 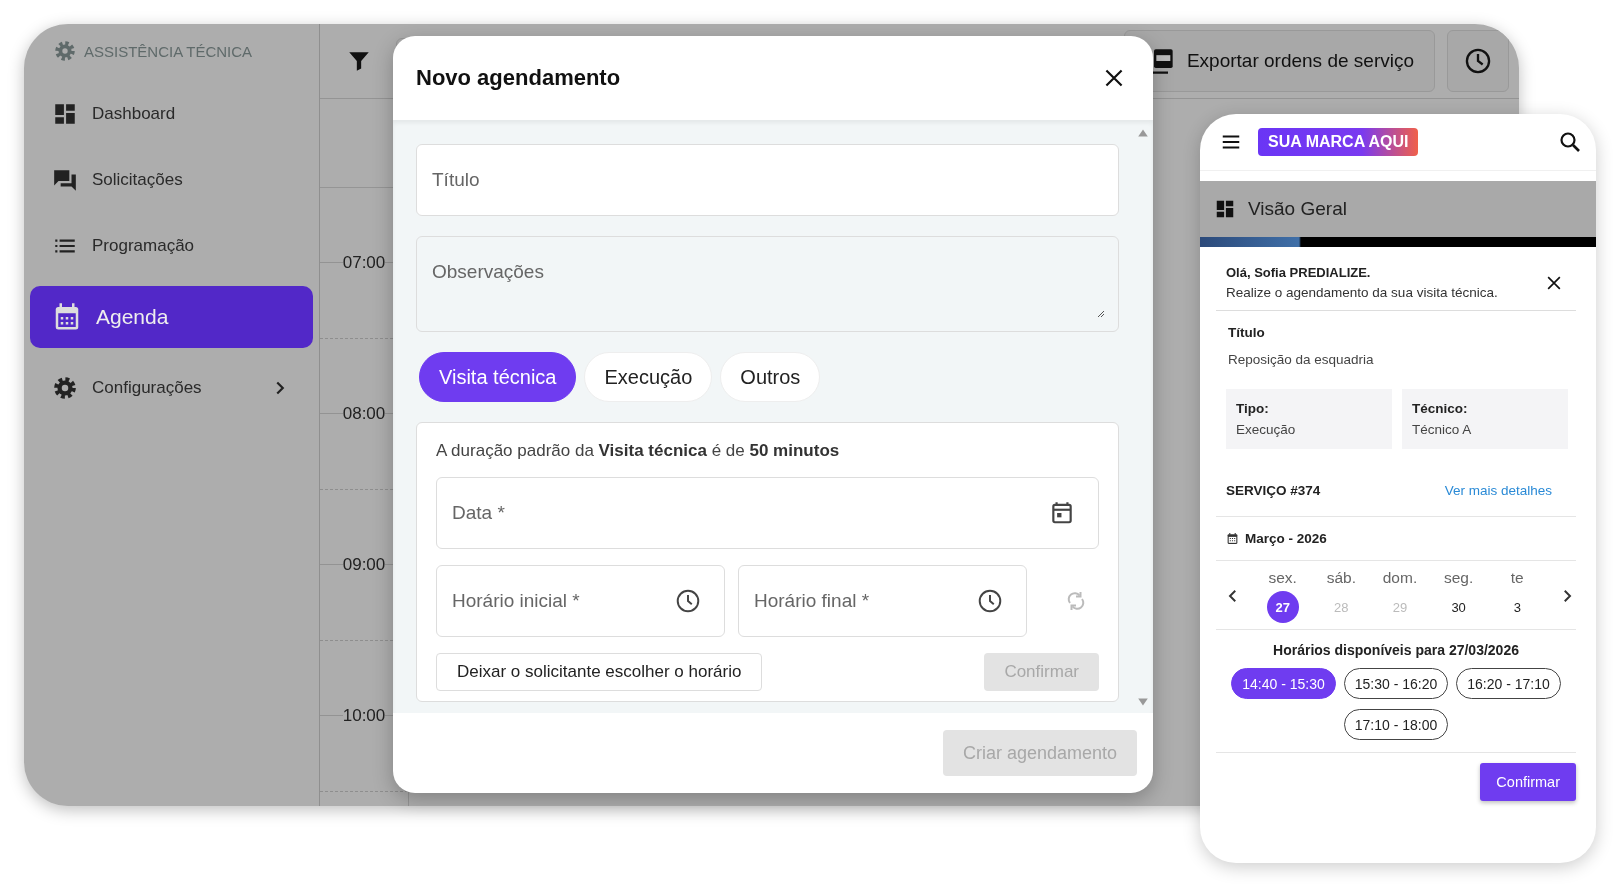 I want to click on info-value: Técnico A, so click(x=1442, y=429).